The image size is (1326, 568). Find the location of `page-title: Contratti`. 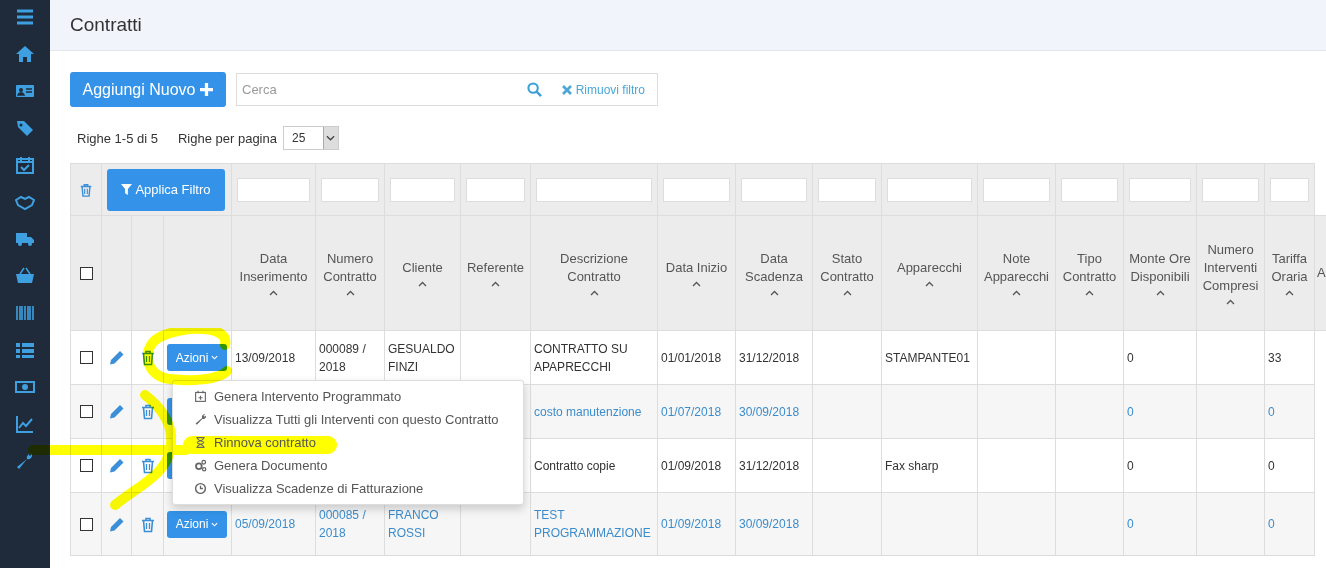

page-title: Contratti is located at coordinates (106, 25).